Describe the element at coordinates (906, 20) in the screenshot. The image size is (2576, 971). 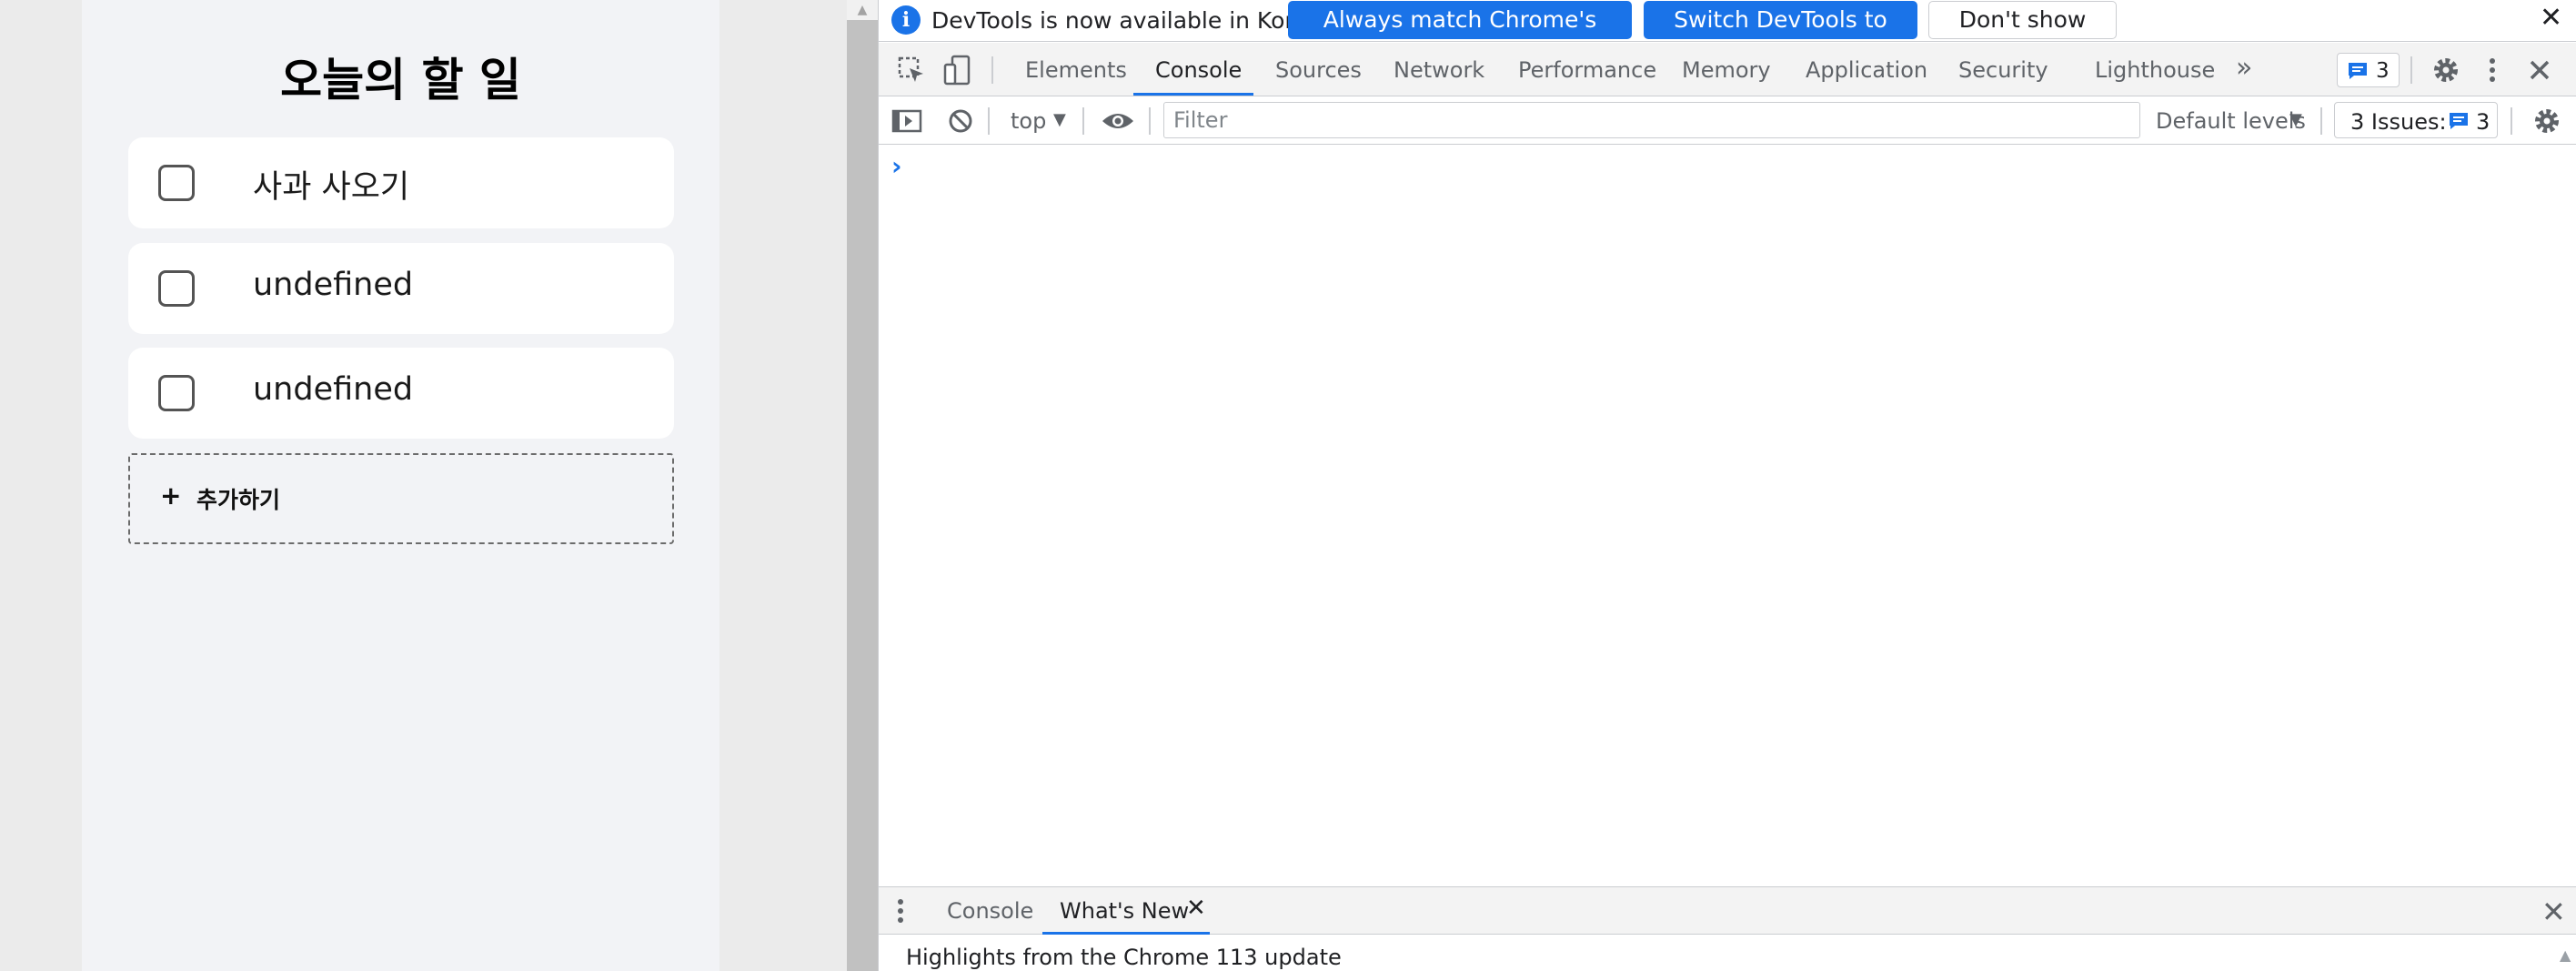
I see `info-icon: i` at that location.